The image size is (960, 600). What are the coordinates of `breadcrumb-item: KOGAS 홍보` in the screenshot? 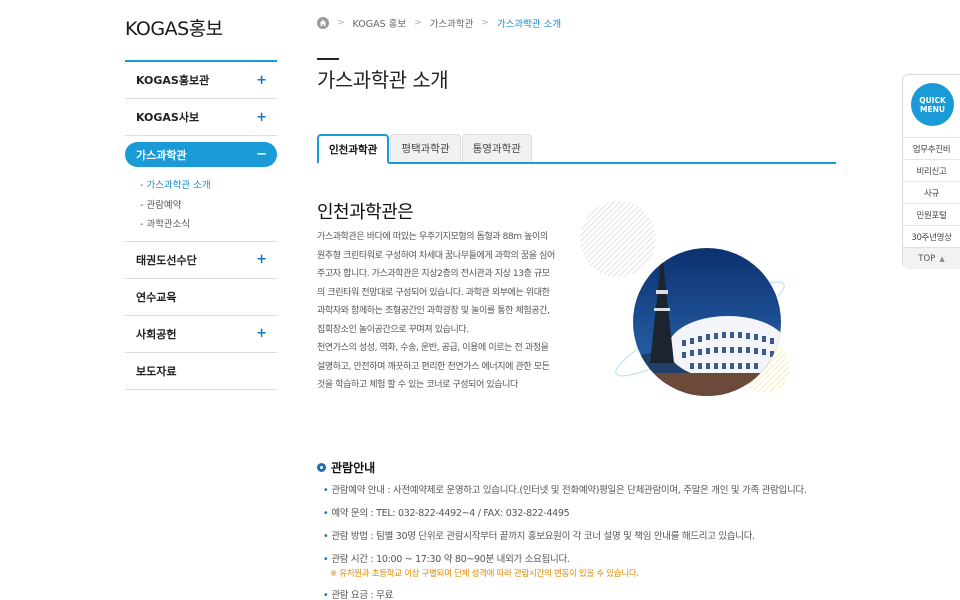 It's located at (380, 23).